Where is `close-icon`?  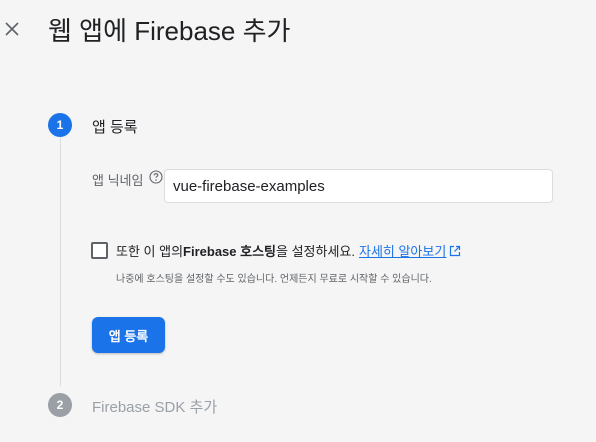
close-icon is located at coordinates (12, 29).